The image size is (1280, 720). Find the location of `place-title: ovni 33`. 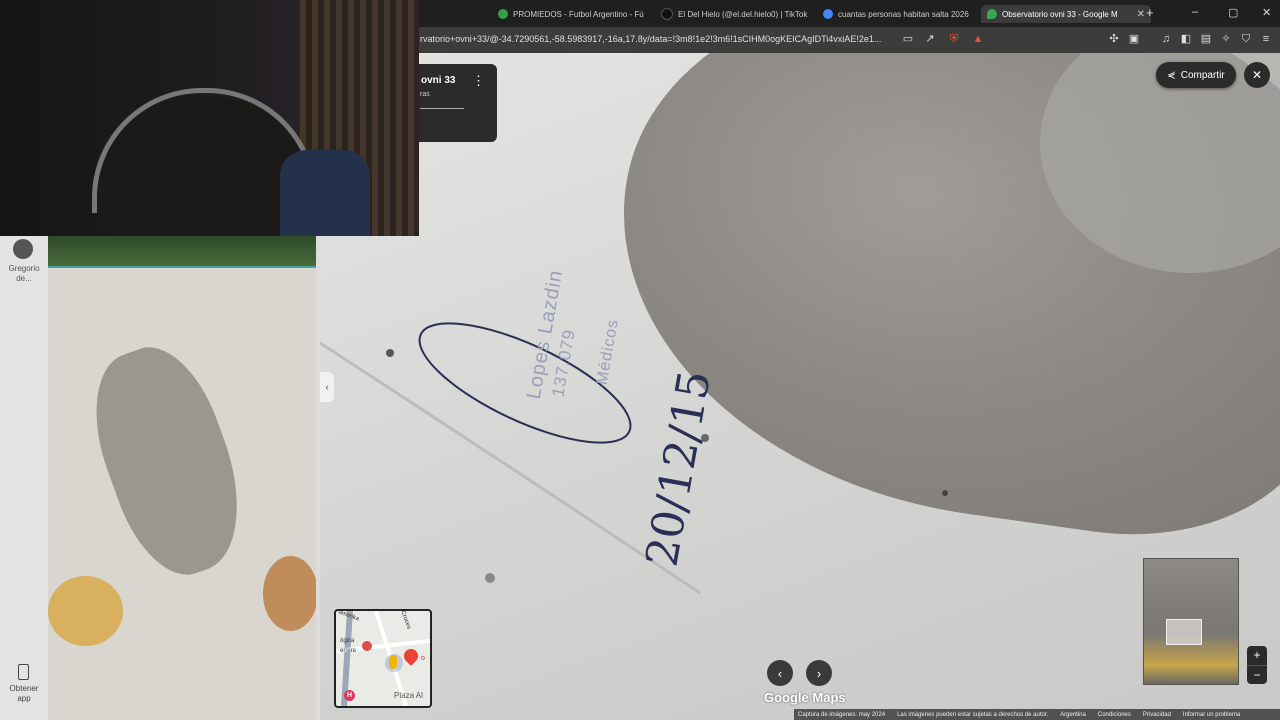

place-title: ovni 33 is located at coordinates (438, 80).